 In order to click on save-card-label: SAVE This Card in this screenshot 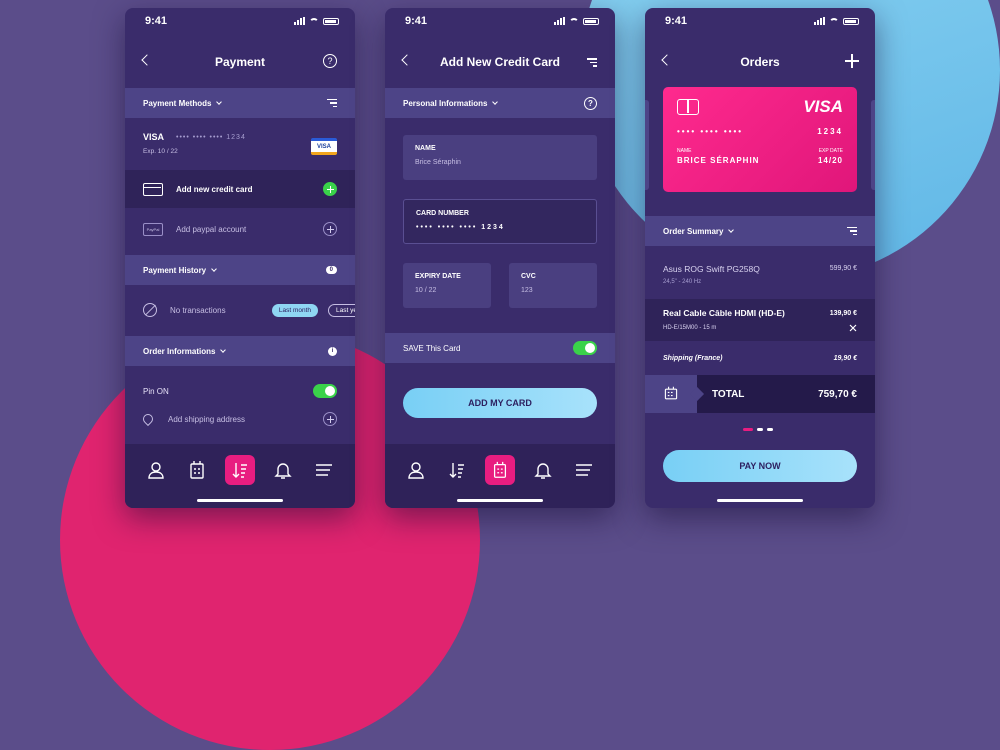, I will do `click(432, 348)`.